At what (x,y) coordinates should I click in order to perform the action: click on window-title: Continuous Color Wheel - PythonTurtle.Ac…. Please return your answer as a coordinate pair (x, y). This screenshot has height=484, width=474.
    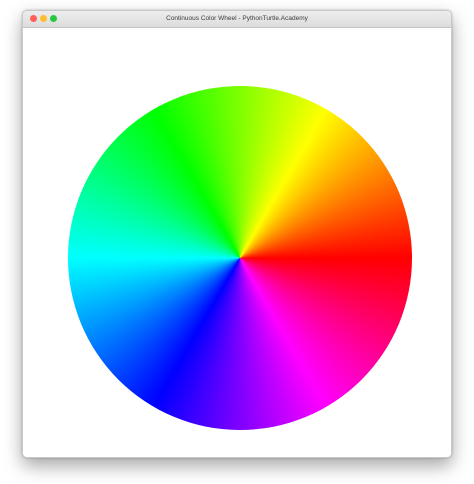
    Looking at the image, I should click on (237, 18).